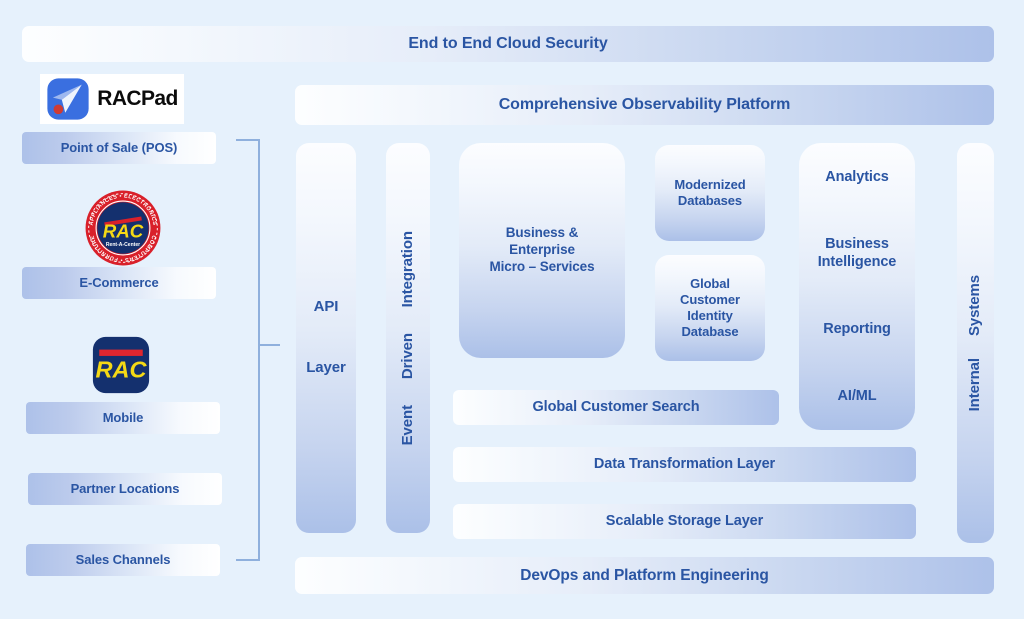 This screenshot has height=619, width=1024. I want to click on bracket-vertical-line, so click(259, 350).